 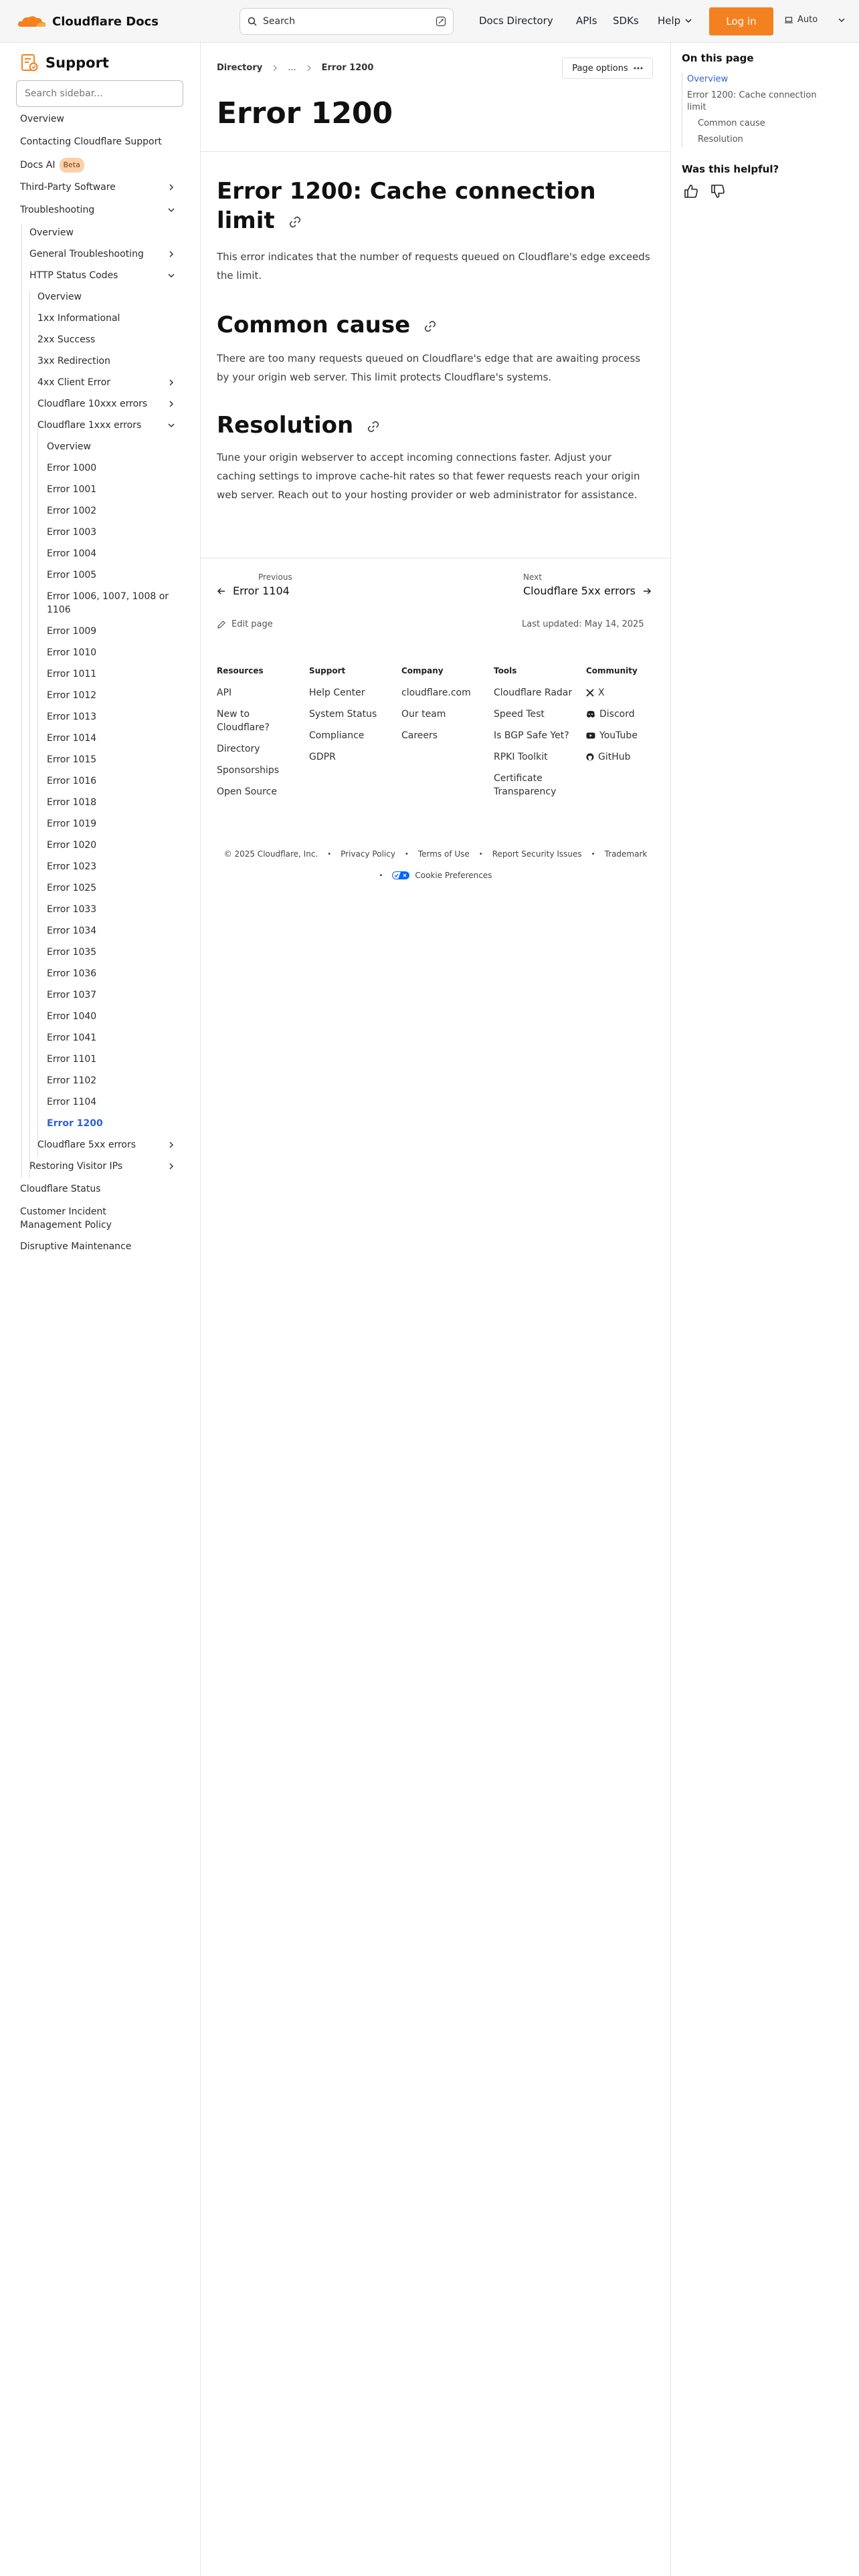 I want to click on sidebar-item-3xx-redirection: 3xx Redirection, so click(x=73, y=361).